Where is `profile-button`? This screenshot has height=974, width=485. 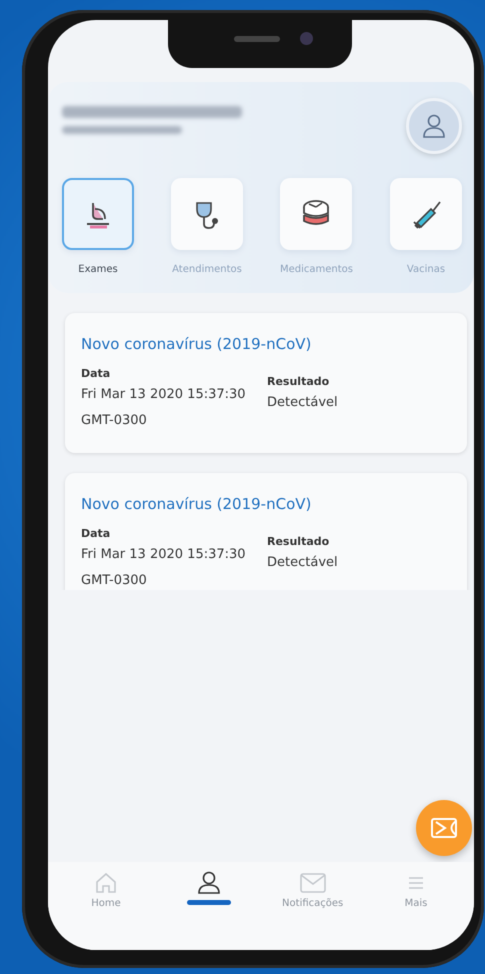 profile-button is located at coordinates (434, 126).